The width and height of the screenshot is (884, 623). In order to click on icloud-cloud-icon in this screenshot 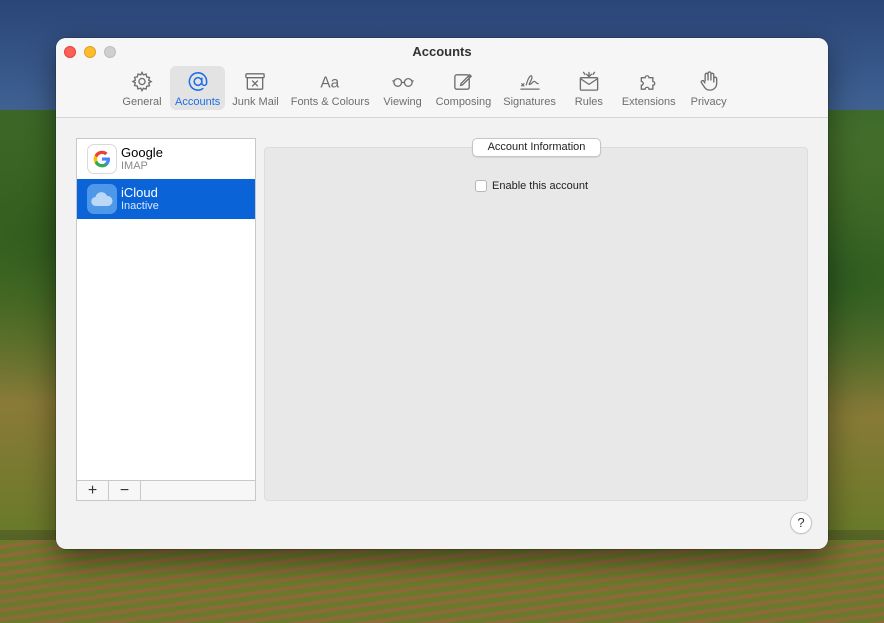, I will do `click(102, 199)`.